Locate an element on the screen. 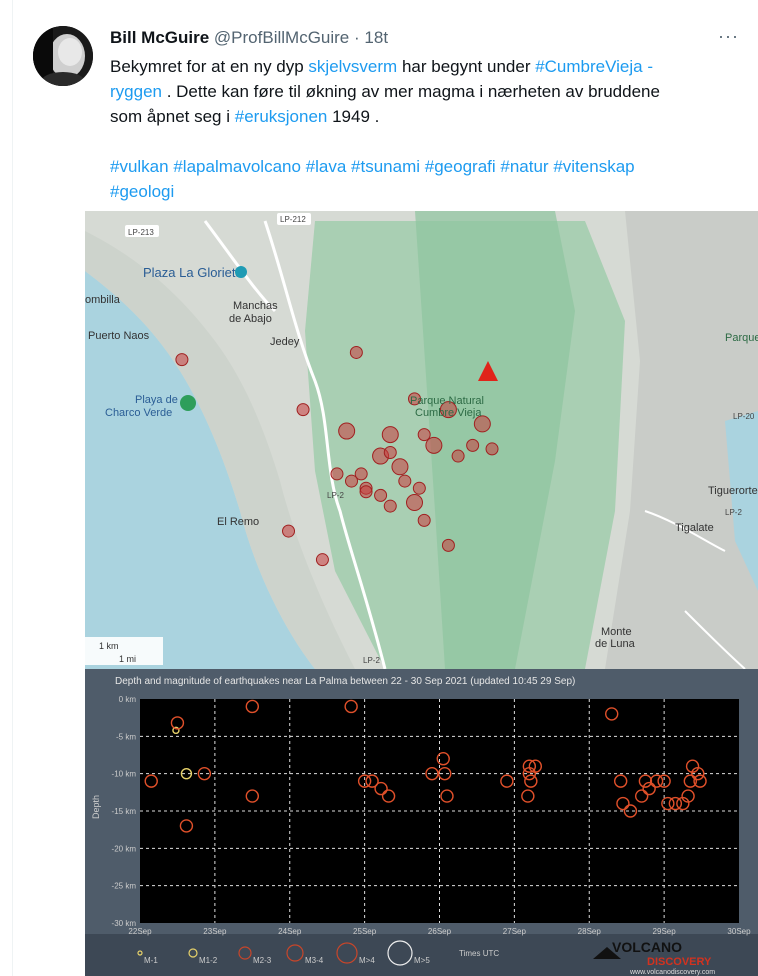  x-tick-label: 22Sep is located at coordinates (140, 931).